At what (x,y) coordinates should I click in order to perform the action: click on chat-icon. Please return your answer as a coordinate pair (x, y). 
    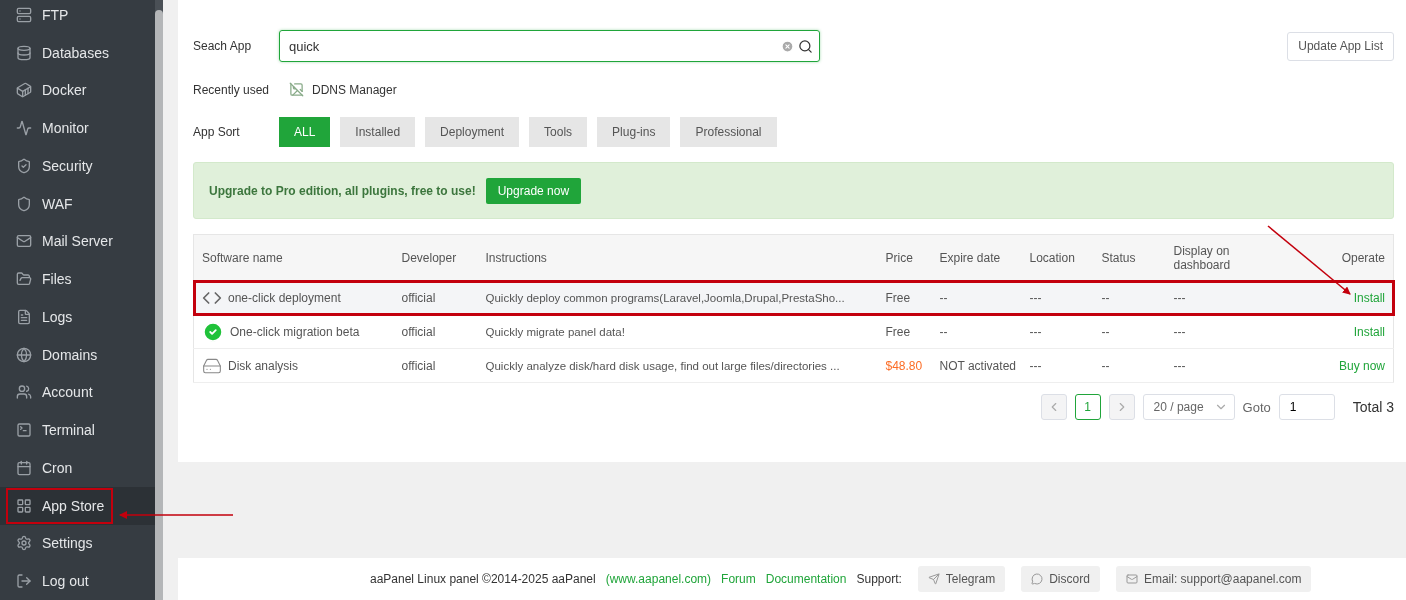
    Looking at the image, I should click on (1037, 579).